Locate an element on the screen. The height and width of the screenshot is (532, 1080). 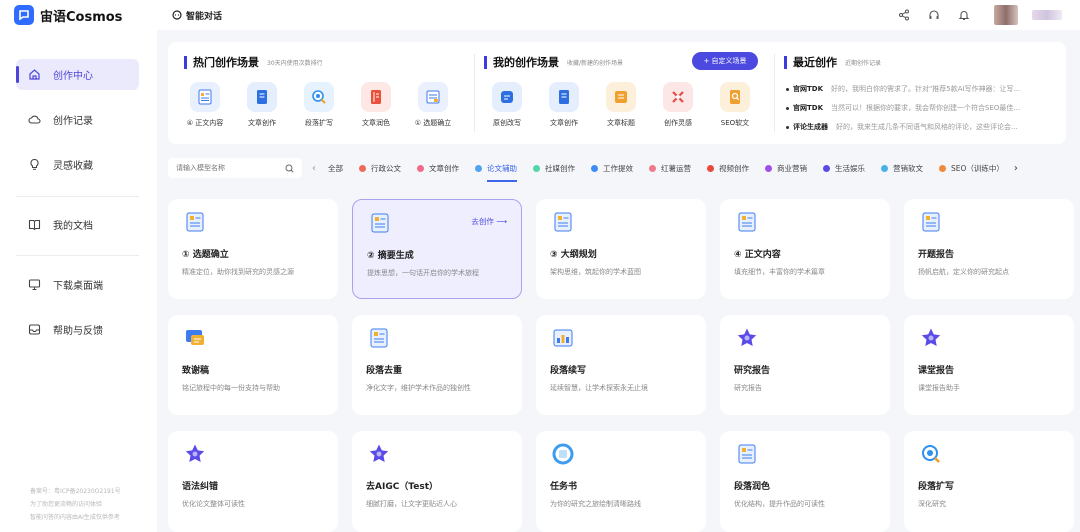
sidebar-item-creation-records: 创作记录 is located at coordinates (77, 119).